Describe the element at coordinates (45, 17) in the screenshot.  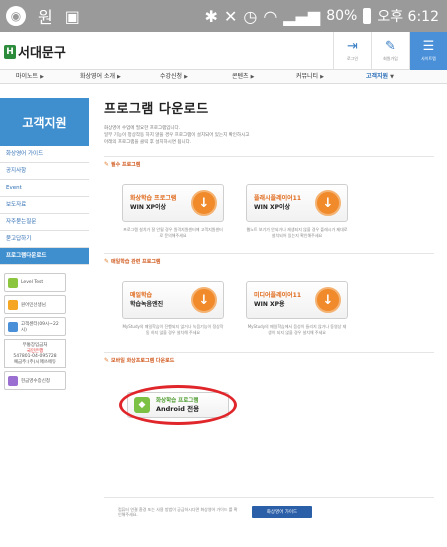
I see `notification-char: 원` at that location.